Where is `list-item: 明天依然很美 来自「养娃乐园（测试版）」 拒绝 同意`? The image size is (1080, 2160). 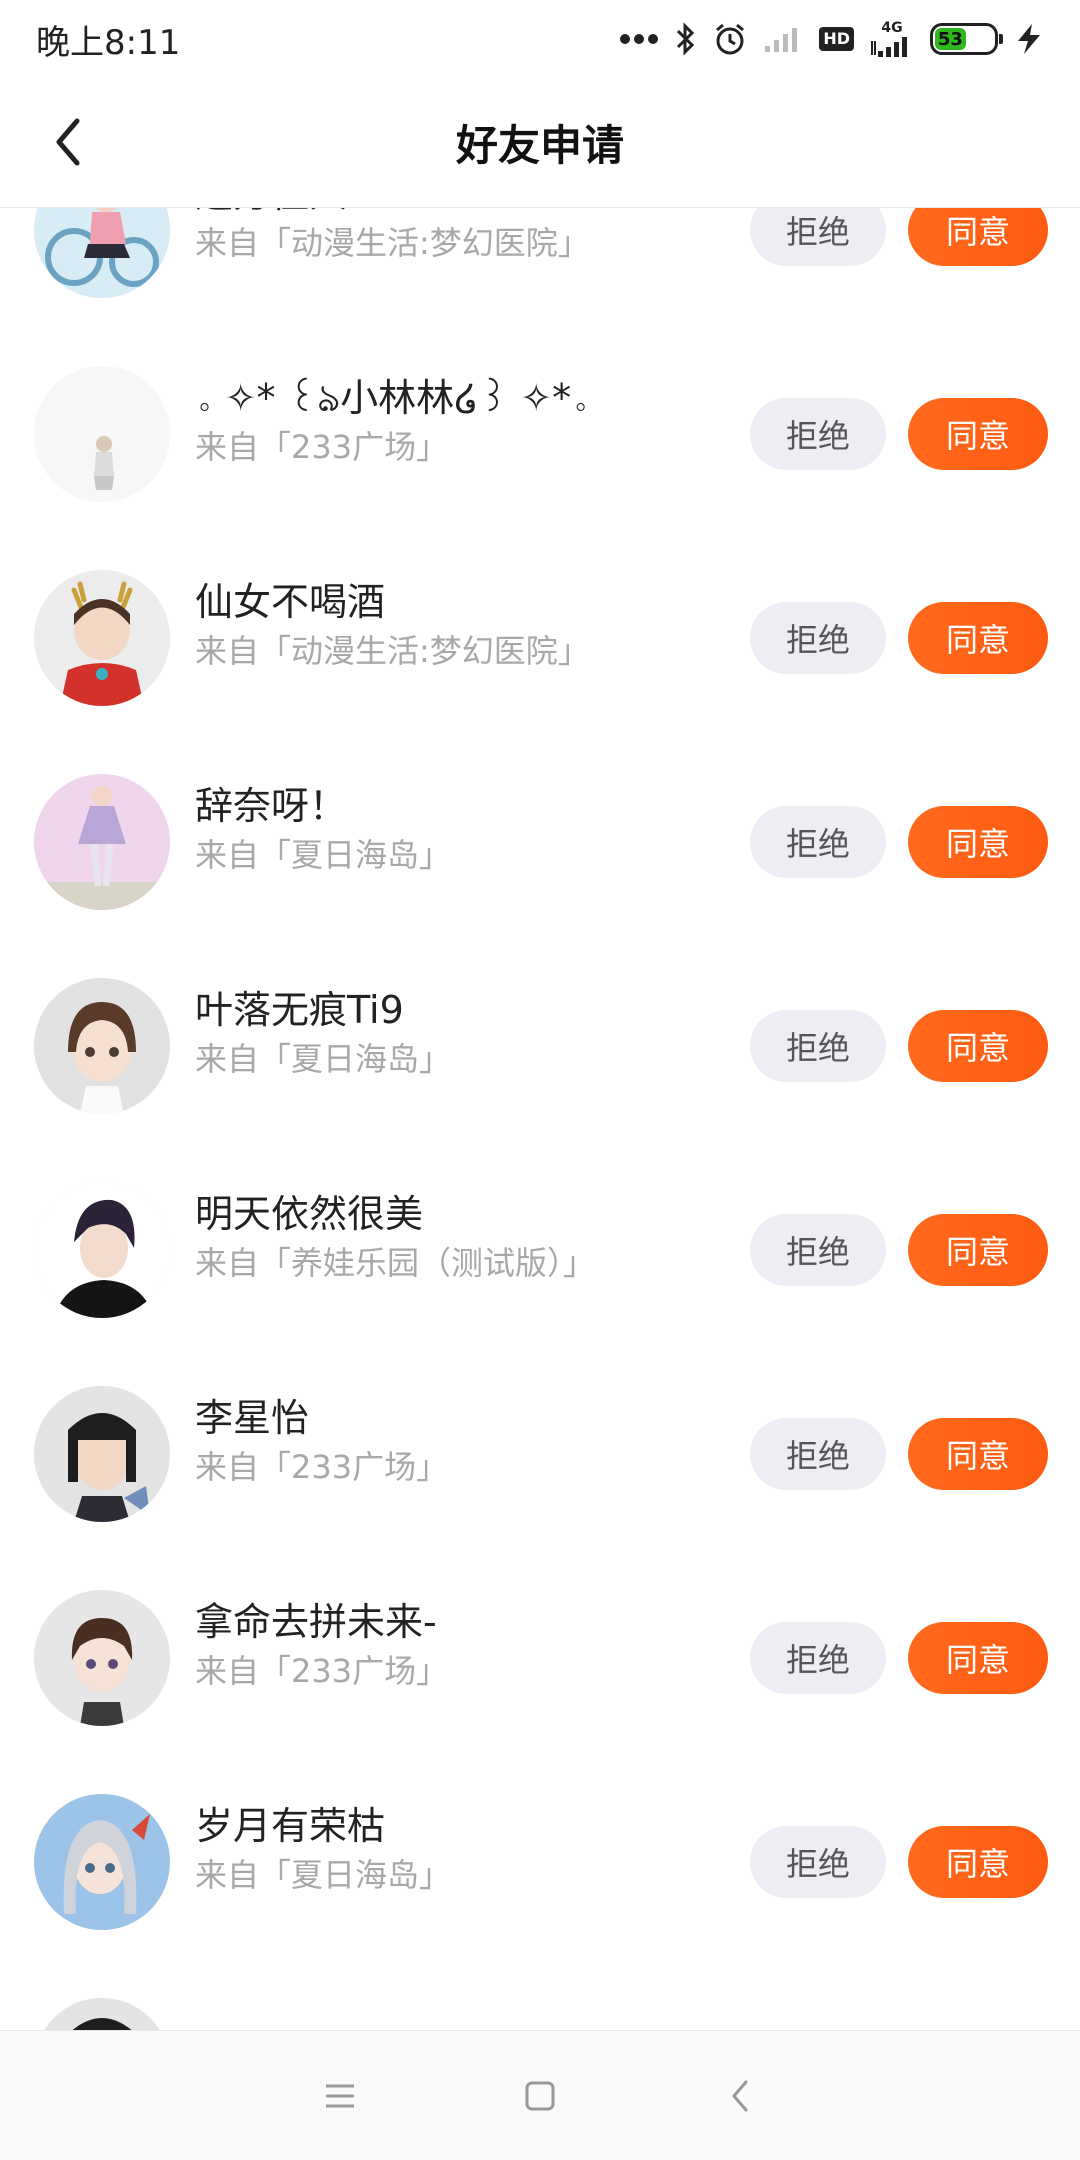 list-item: 明天依然很美 来自「养娃乐园（测试版）」 拒绝 同意 is located at coordinates (540, 1250).